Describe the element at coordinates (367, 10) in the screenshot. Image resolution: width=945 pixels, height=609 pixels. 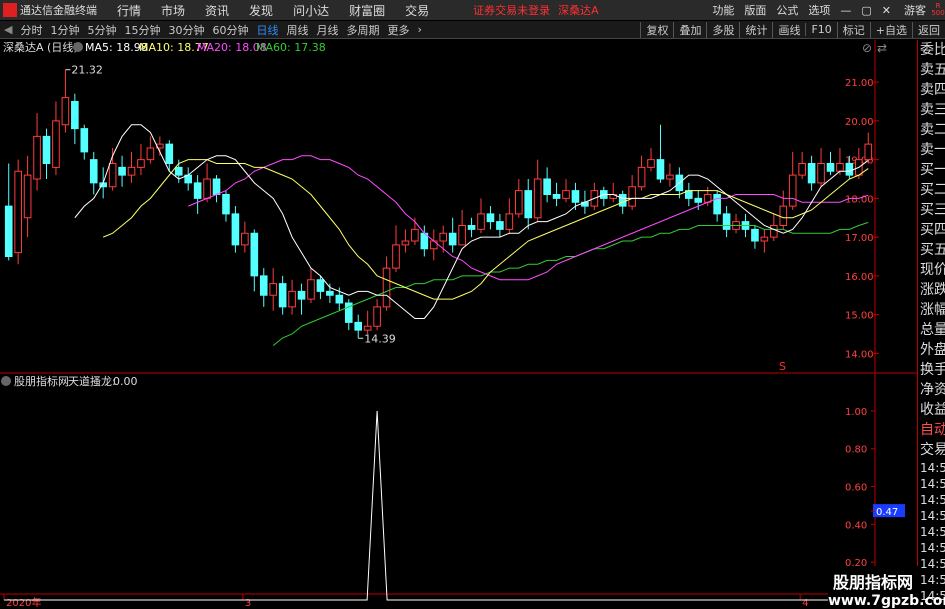
I see `menu-caifuquan: 财富圈` at that location.